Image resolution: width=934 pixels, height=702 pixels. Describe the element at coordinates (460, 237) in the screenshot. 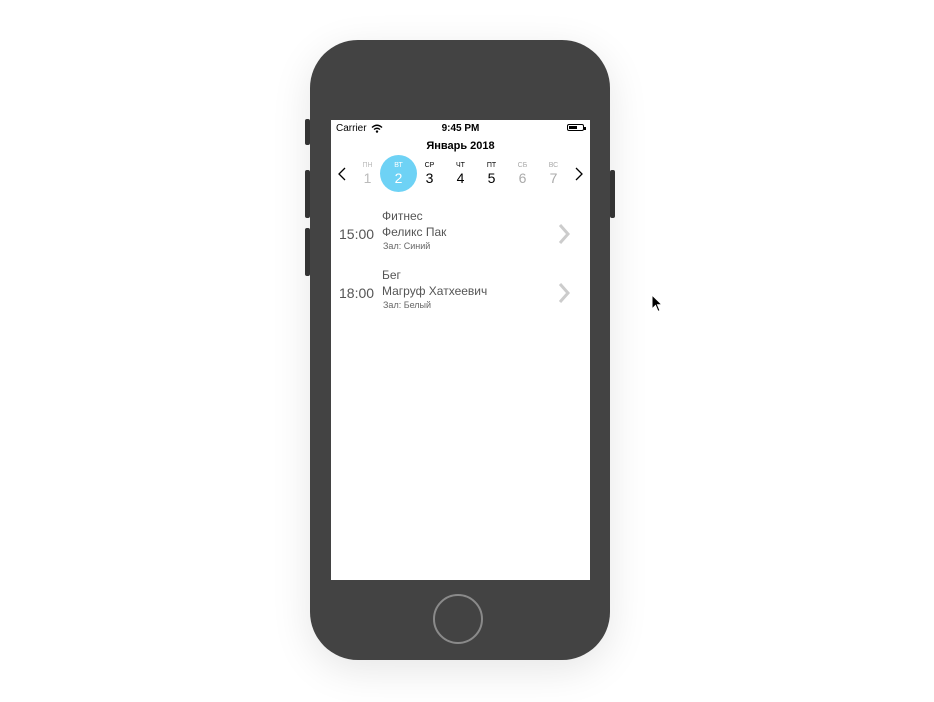

I see `event-row: 15:00 Фитнес Феликс Пак Зал: Синий` at that location.